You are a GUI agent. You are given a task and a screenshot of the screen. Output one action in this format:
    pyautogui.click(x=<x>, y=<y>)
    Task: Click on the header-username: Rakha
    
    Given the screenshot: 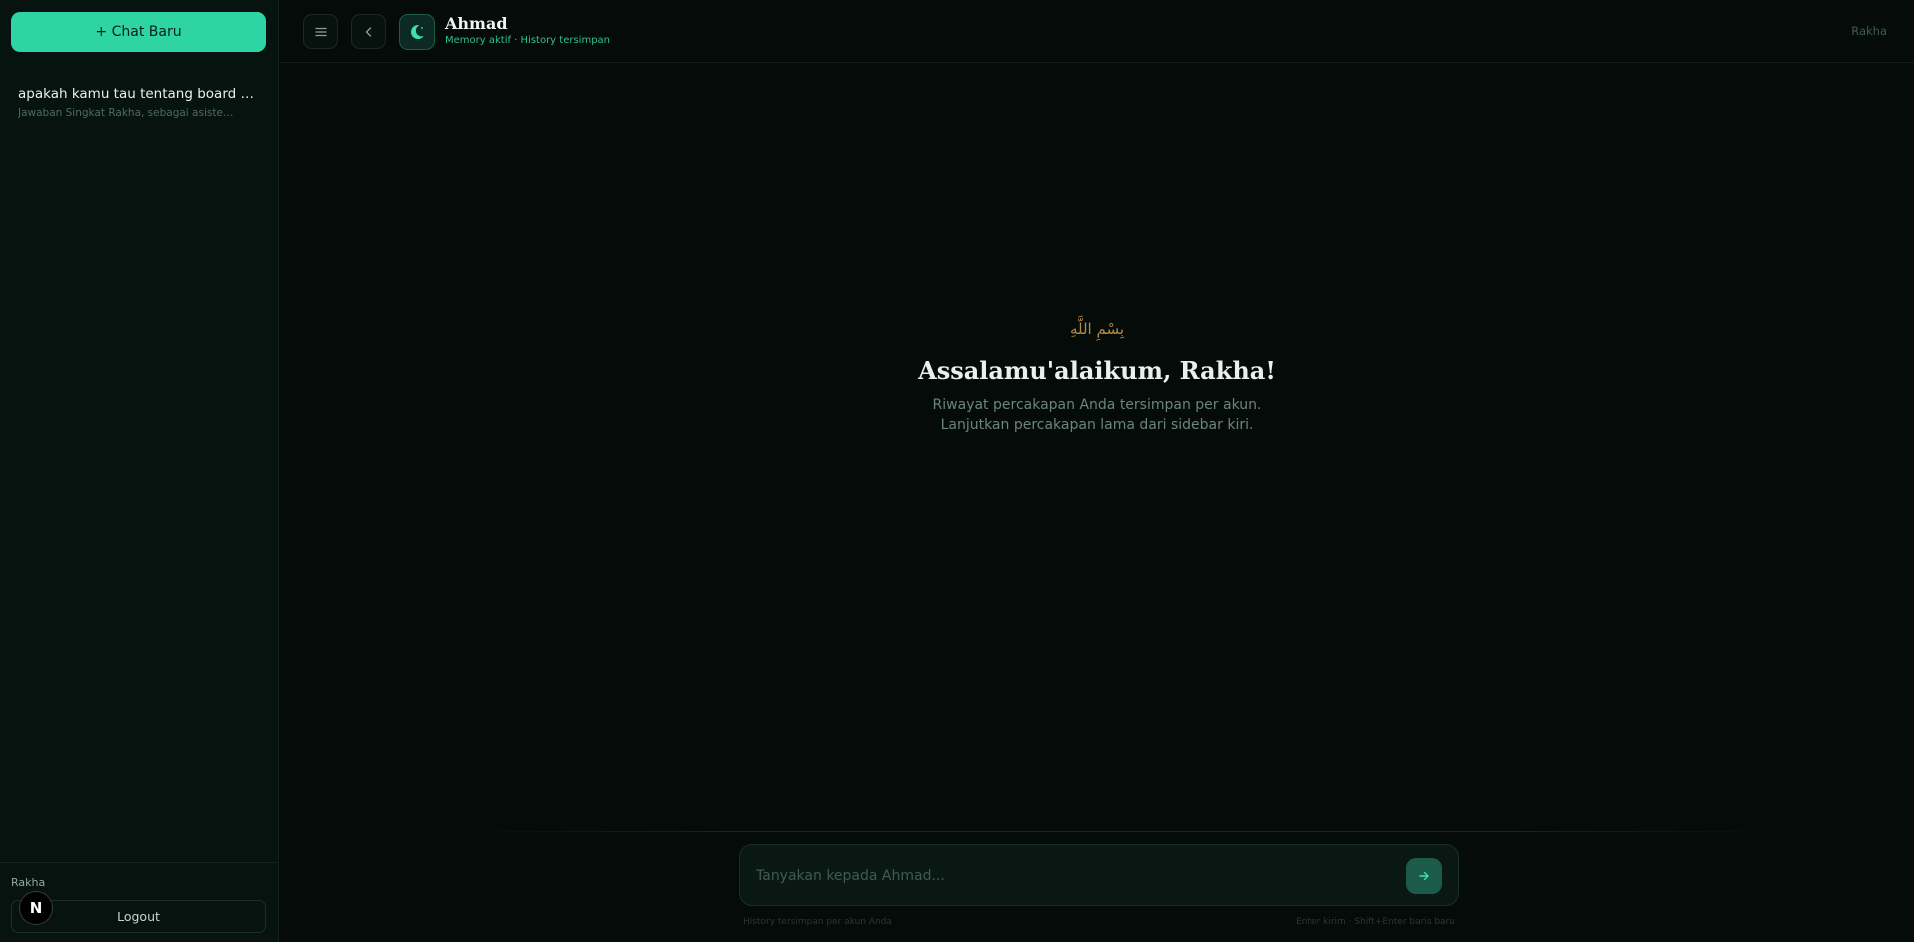 What is the action you would take?
    pyautogui.click(x=1869, y=31)
    